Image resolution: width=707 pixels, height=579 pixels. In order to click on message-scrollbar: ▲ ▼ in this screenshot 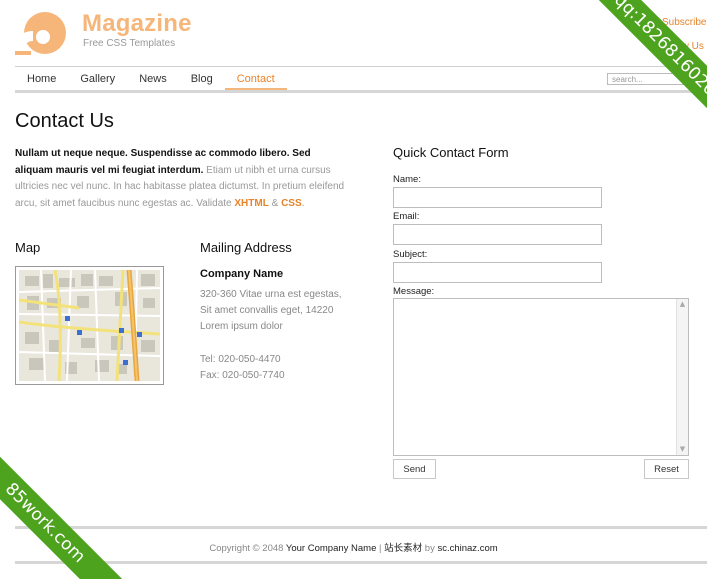, I will do `click(682, 377)`.